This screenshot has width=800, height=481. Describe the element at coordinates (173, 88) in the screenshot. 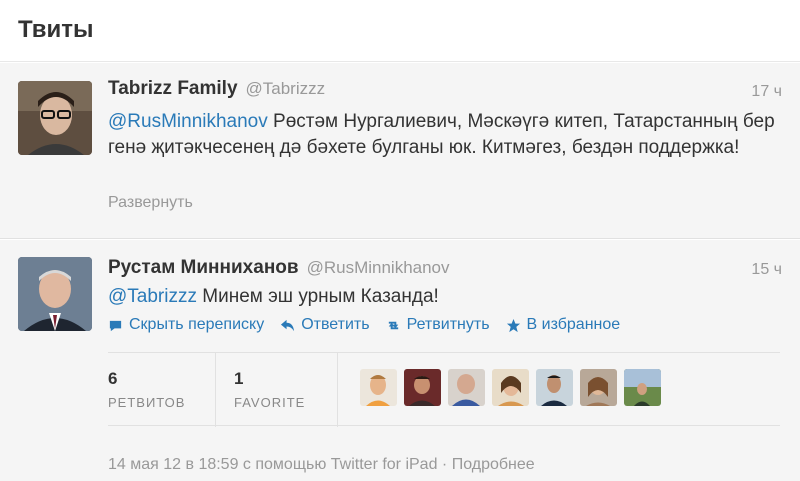

I see `display-name: Tabrizz Family` at that location.